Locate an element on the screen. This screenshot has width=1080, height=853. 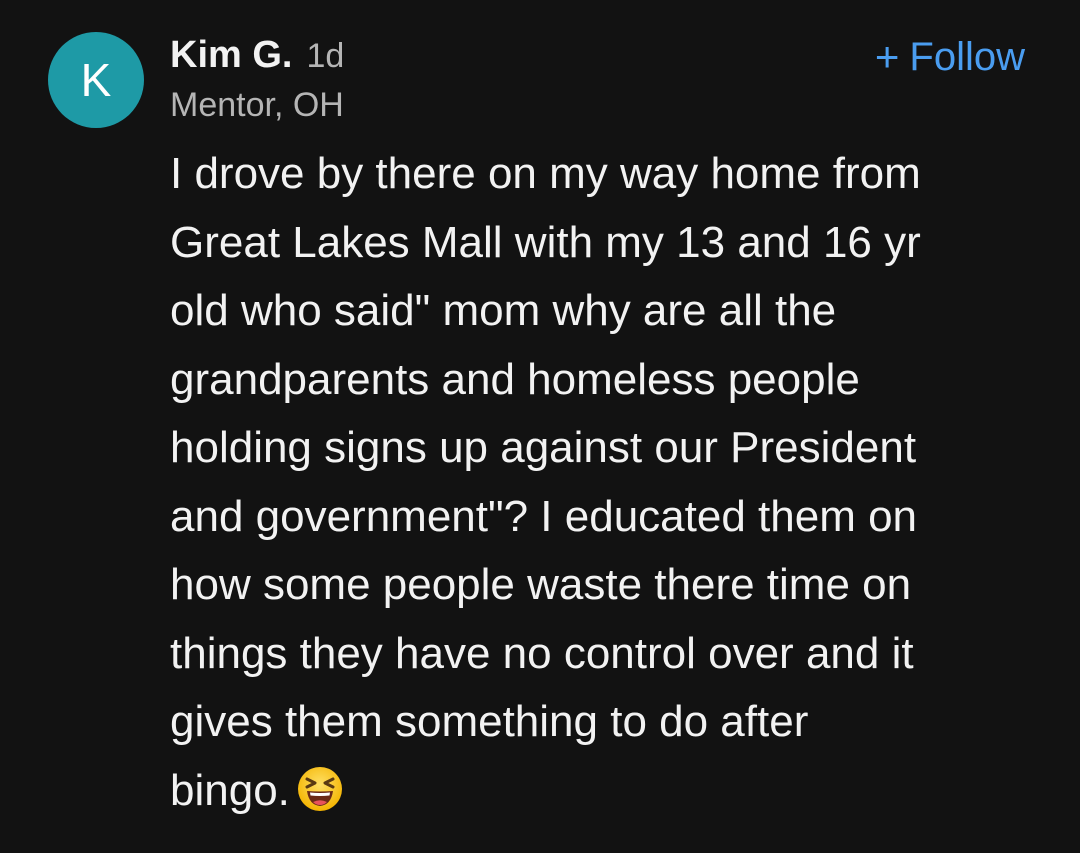
plus-icon: + is located at coordinates (887, 56).